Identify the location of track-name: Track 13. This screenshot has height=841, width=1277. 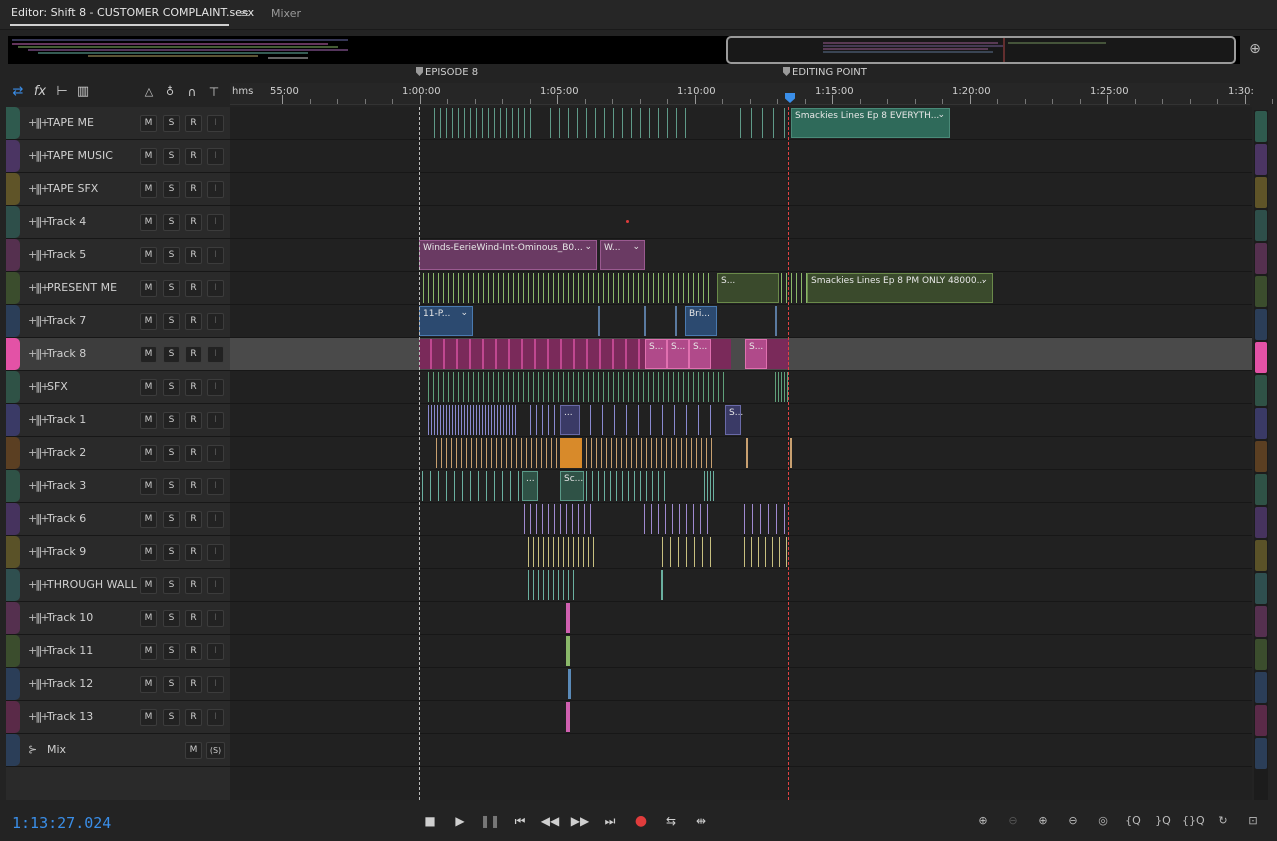
(70, 716).